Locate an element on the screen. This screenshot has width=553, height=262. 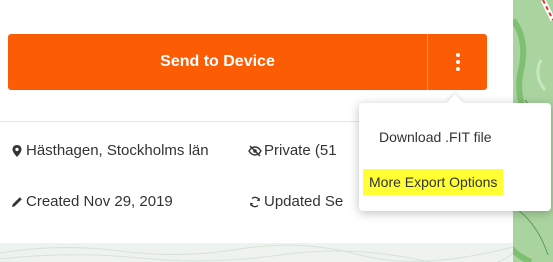
kebab-vertical-icon is located at coordinates (457, 62).